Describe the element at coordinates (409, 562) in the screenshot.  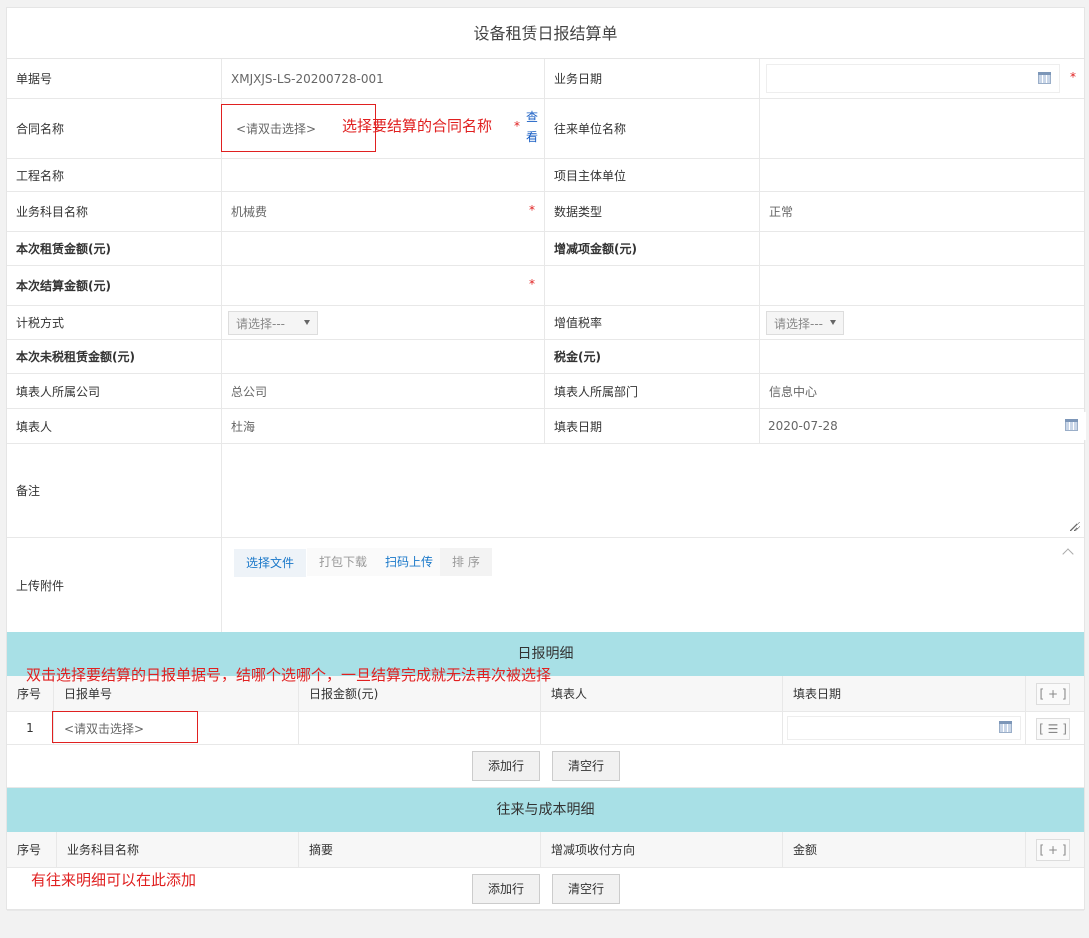
I see `scan-upload-button: 扫码上传` at that location.